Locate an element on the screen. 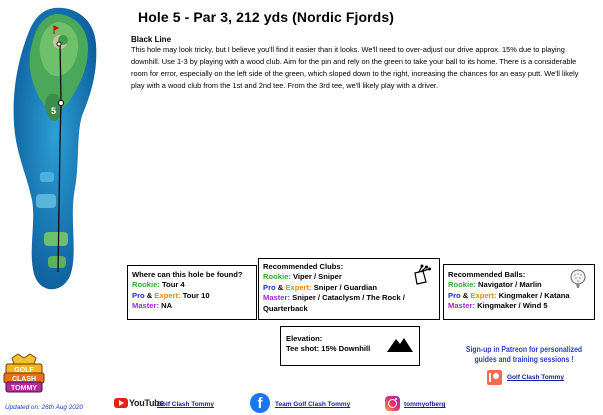 The image size is (603, 415). facebook-link: Team Golf Clash Tommy is located at coordinates (312, 404).